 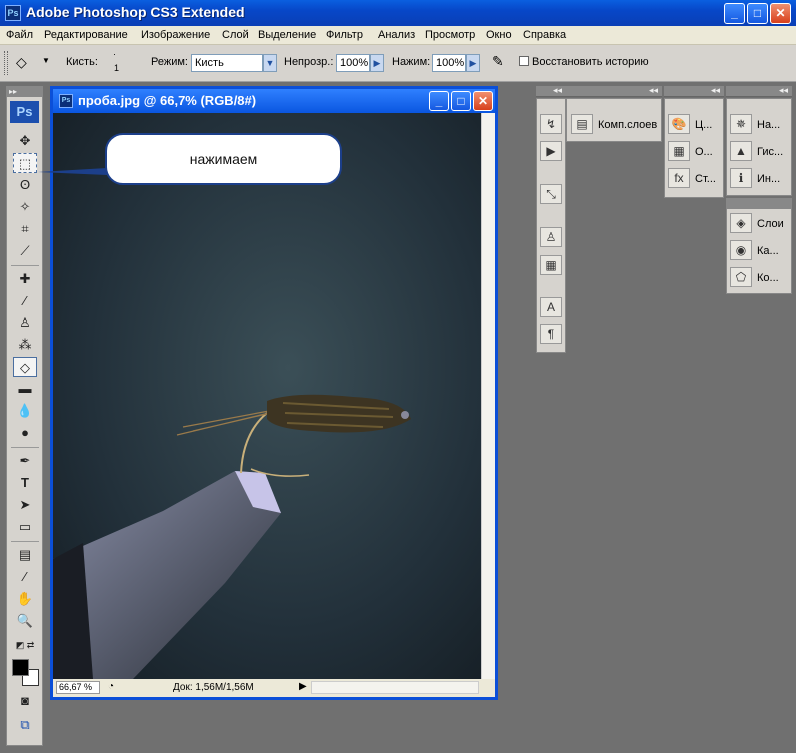 I want to click on comps-header: ◂◂, so click(x=614, y=91).